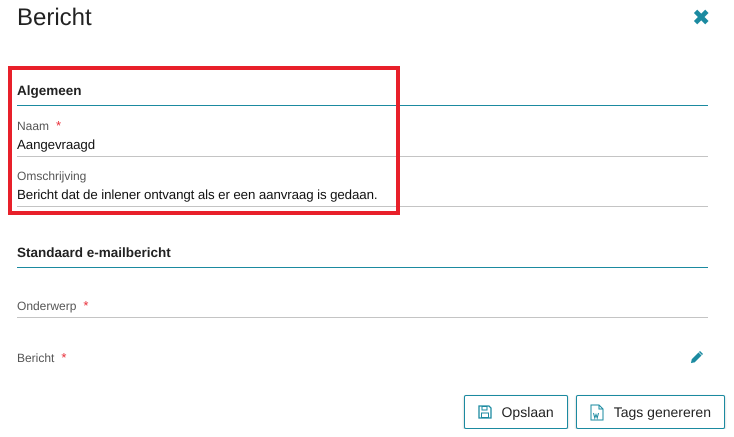  I want to click on input-field: Naam * Aangevraagd, so click(362, 137).